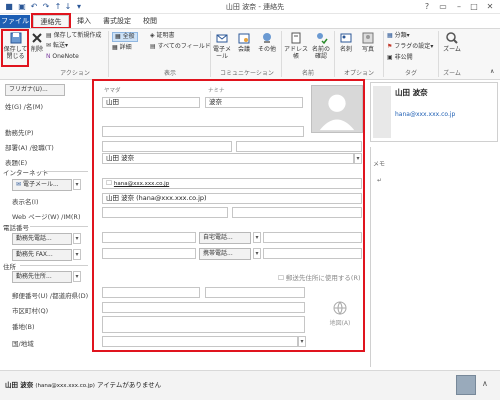  I want to click on people-pane-avatar, so click(466, 385).